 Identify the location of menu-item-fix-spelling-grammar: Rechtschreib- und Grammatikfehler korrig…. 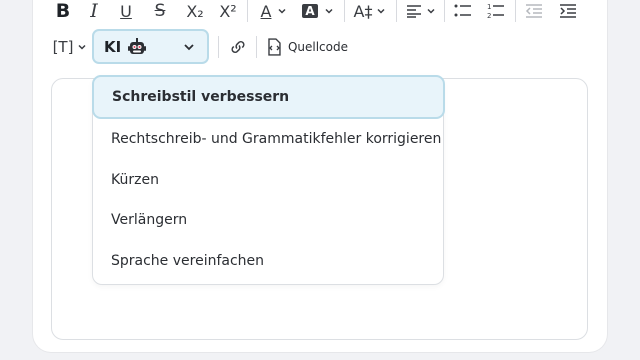
(268, 139).